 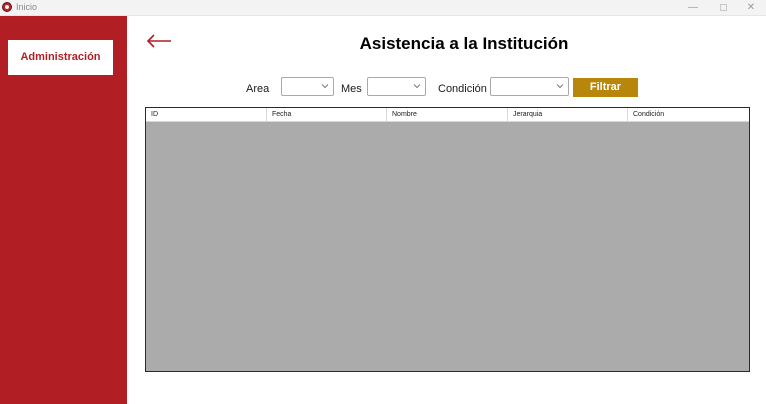 I want to click on area-select, so click(x=307, y=86).